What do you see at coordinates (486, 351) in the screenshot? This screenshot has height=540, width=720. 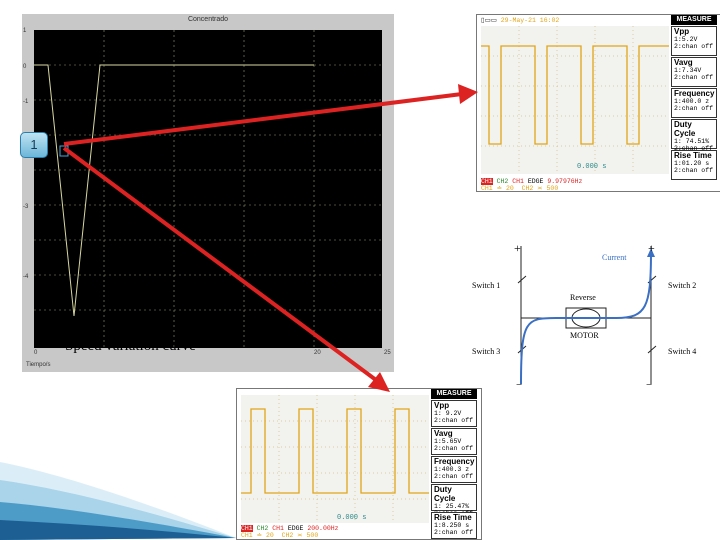 I see `switch-3-label: Switch 3` at bounding box center [486, 351].